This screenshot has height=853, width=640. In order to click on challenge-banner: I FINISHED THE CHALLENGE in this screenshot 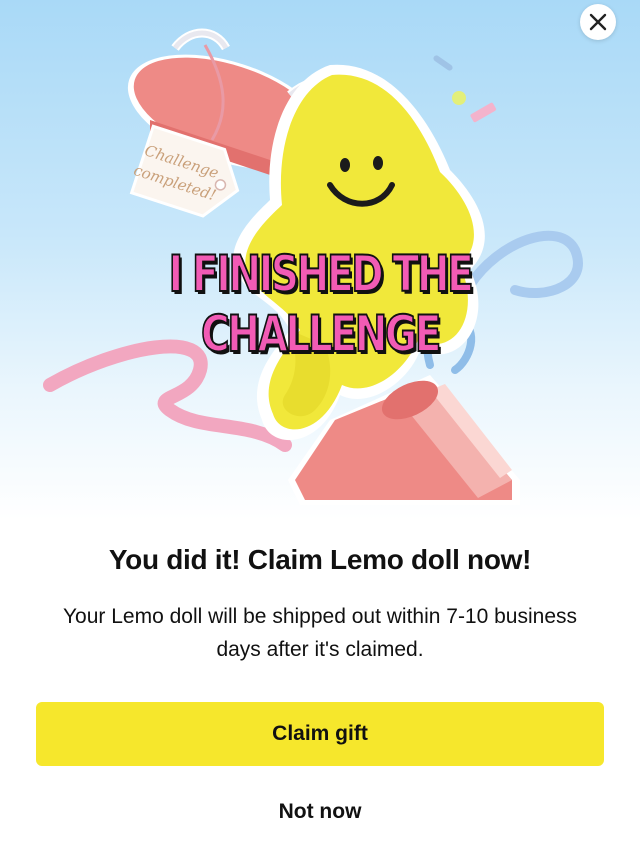, I will do `click(321, 304)`.